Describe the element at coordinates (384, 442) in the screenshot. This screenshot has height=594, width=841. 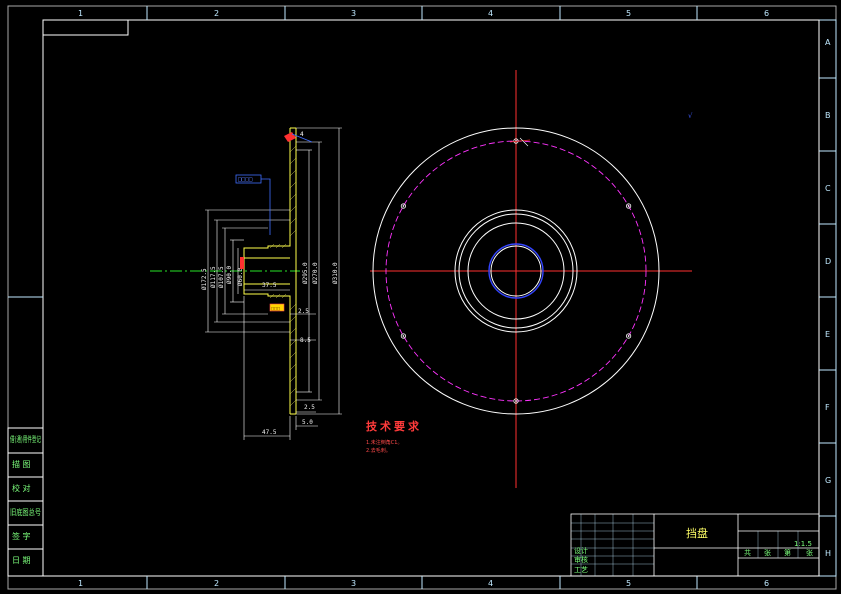
I see `requirement-line: 1.未注倒角C1。` at that location.